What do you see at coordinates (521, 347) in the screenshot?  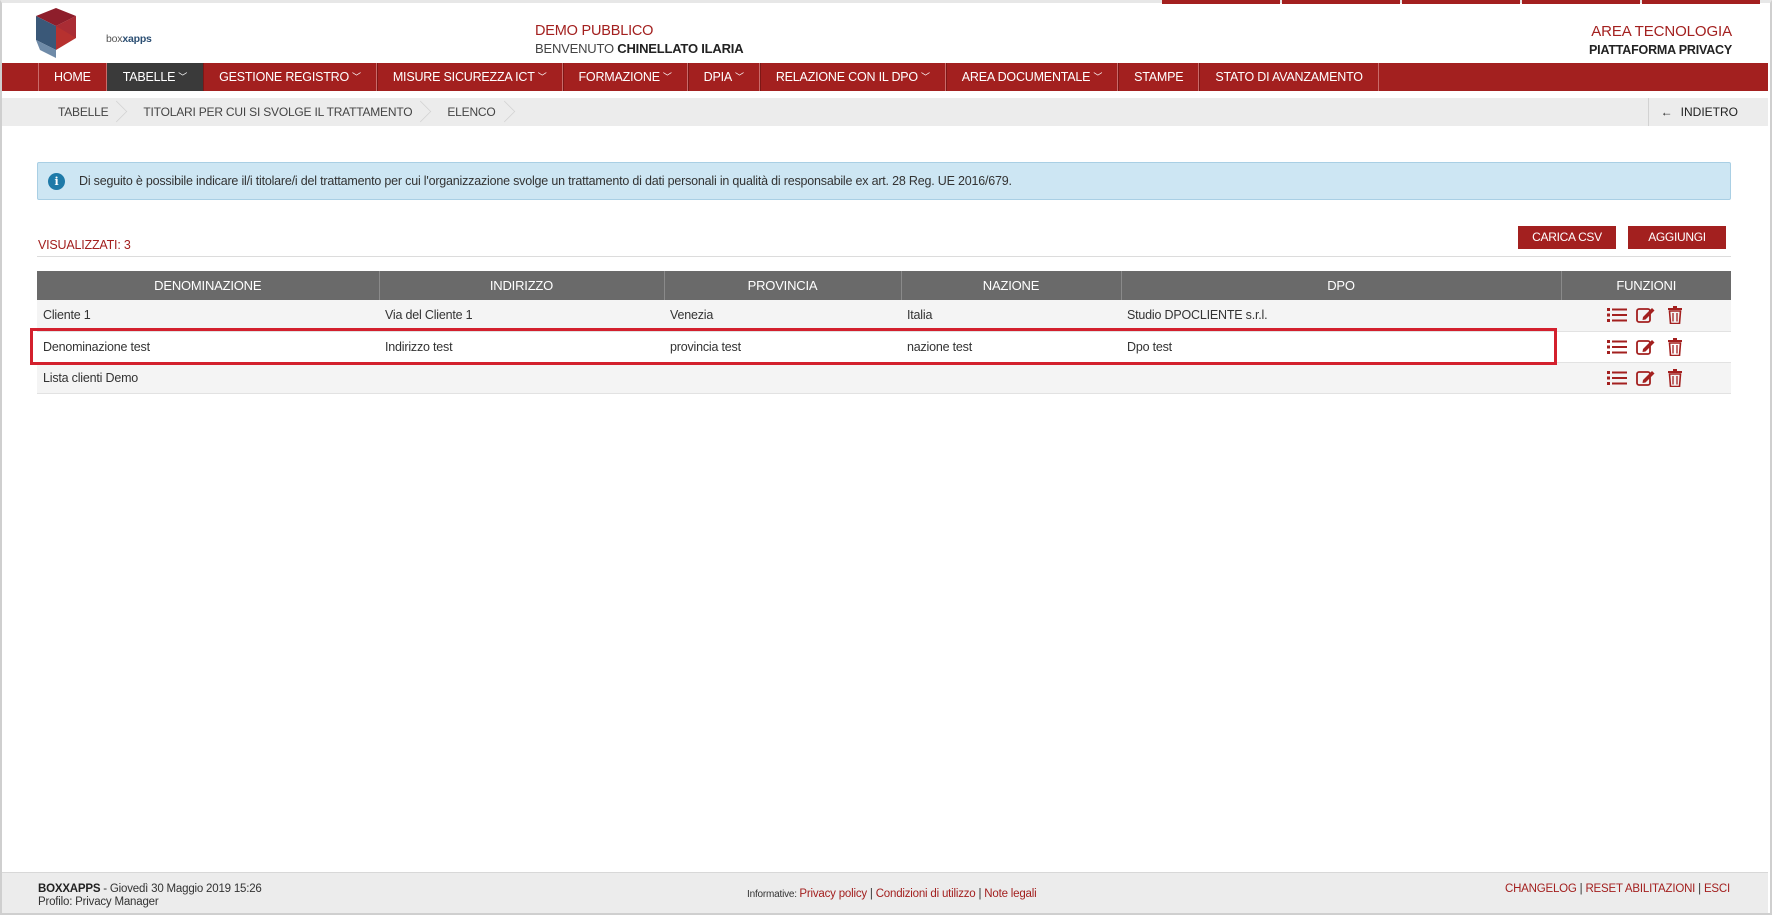 I see `cell-indirizzo: Indirizzo test` at bounding box center [521, 347].